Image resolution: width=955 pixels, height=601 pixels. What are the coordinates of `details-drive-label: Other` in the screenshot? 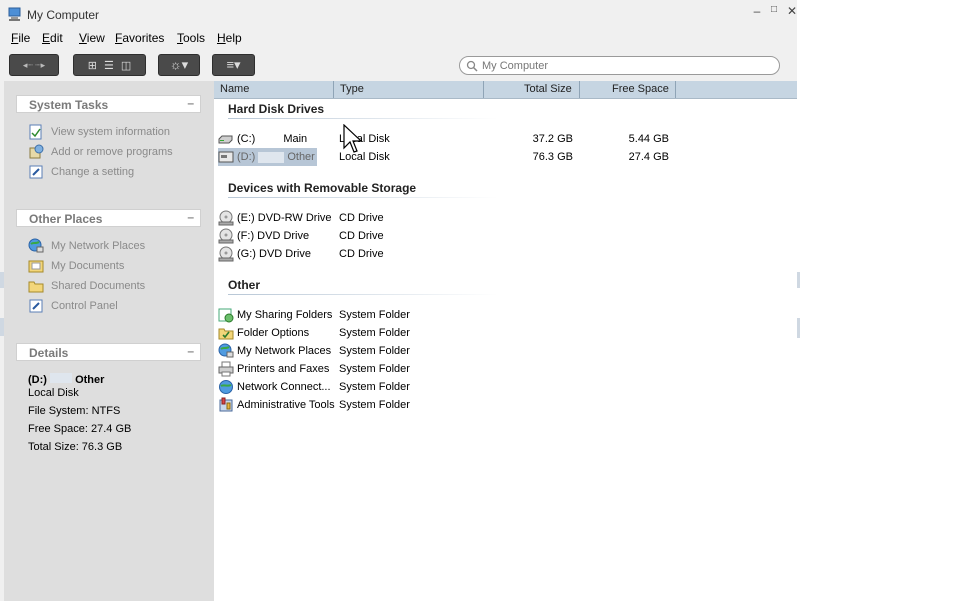 It's located at (90, 380).